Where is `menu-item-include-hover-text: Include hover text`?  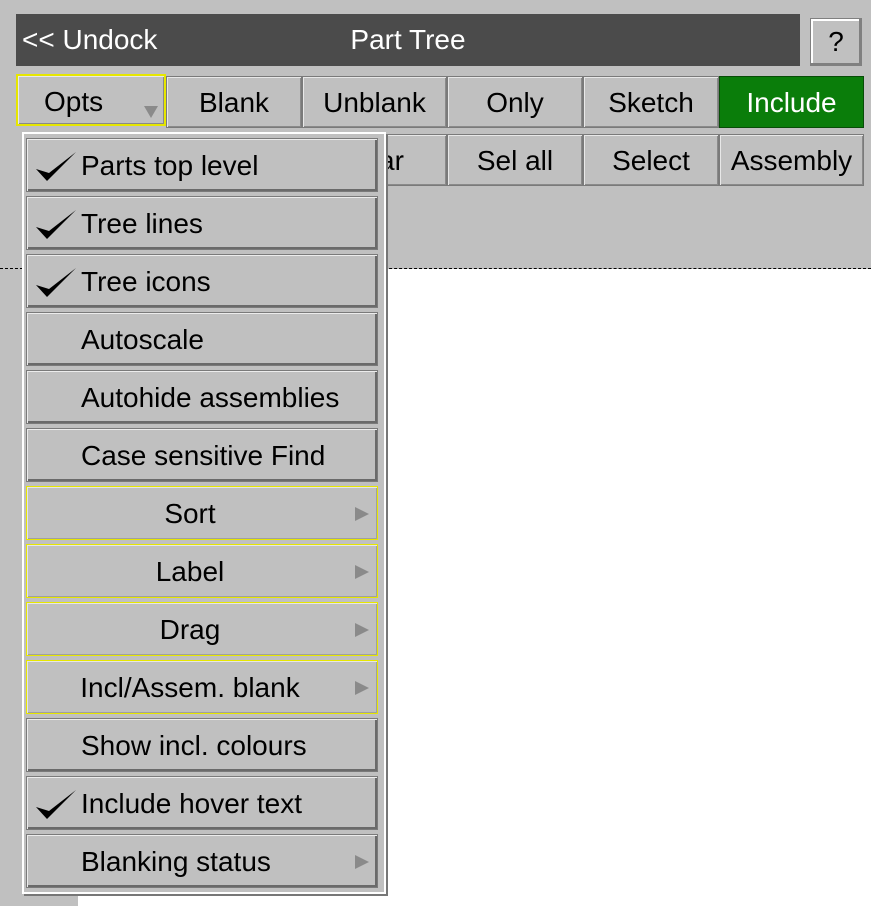 menu-item-include-hover-text: Include hover text is located at coordinates (202, 803).